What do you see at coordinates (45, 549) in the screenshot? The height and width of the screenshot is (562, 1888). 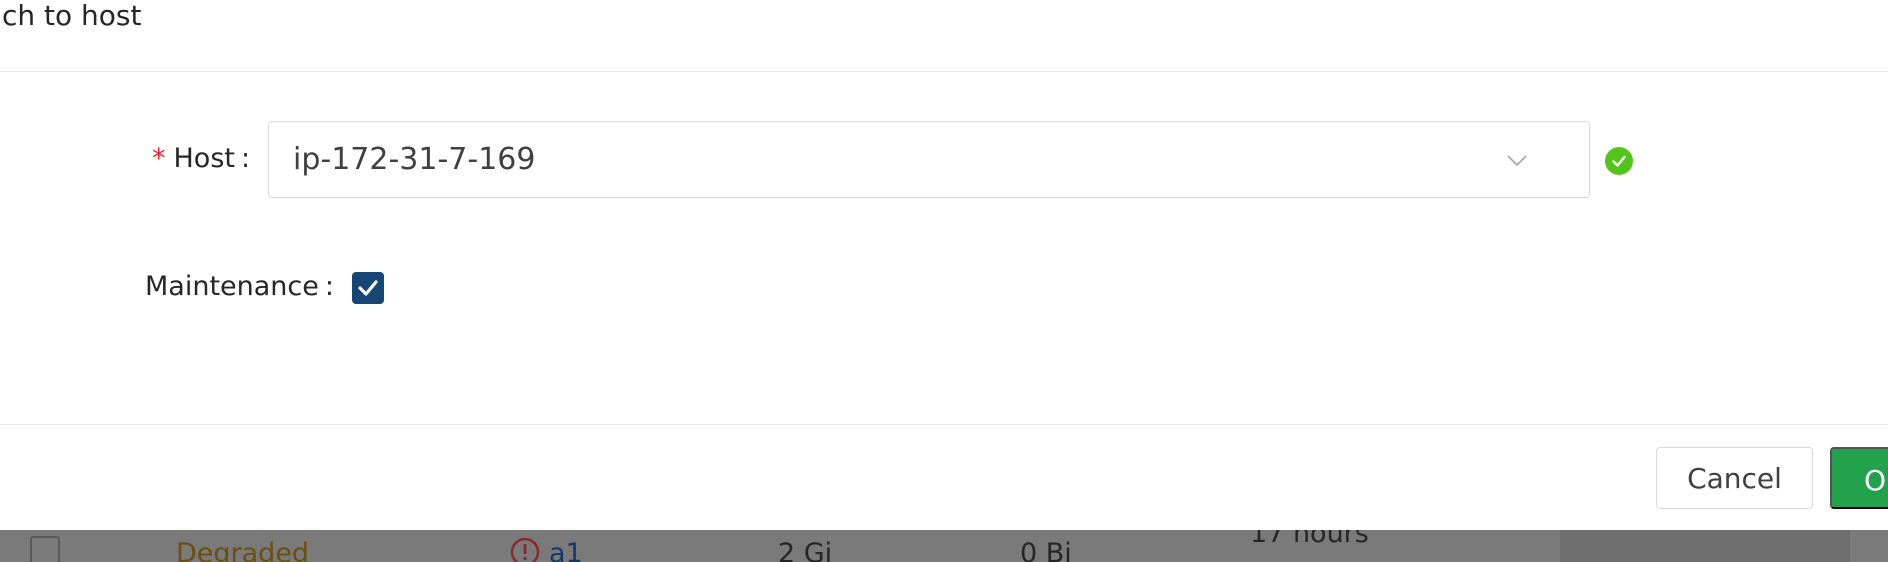 I see `table-row-checkbox` at bounding box center [45, 549].